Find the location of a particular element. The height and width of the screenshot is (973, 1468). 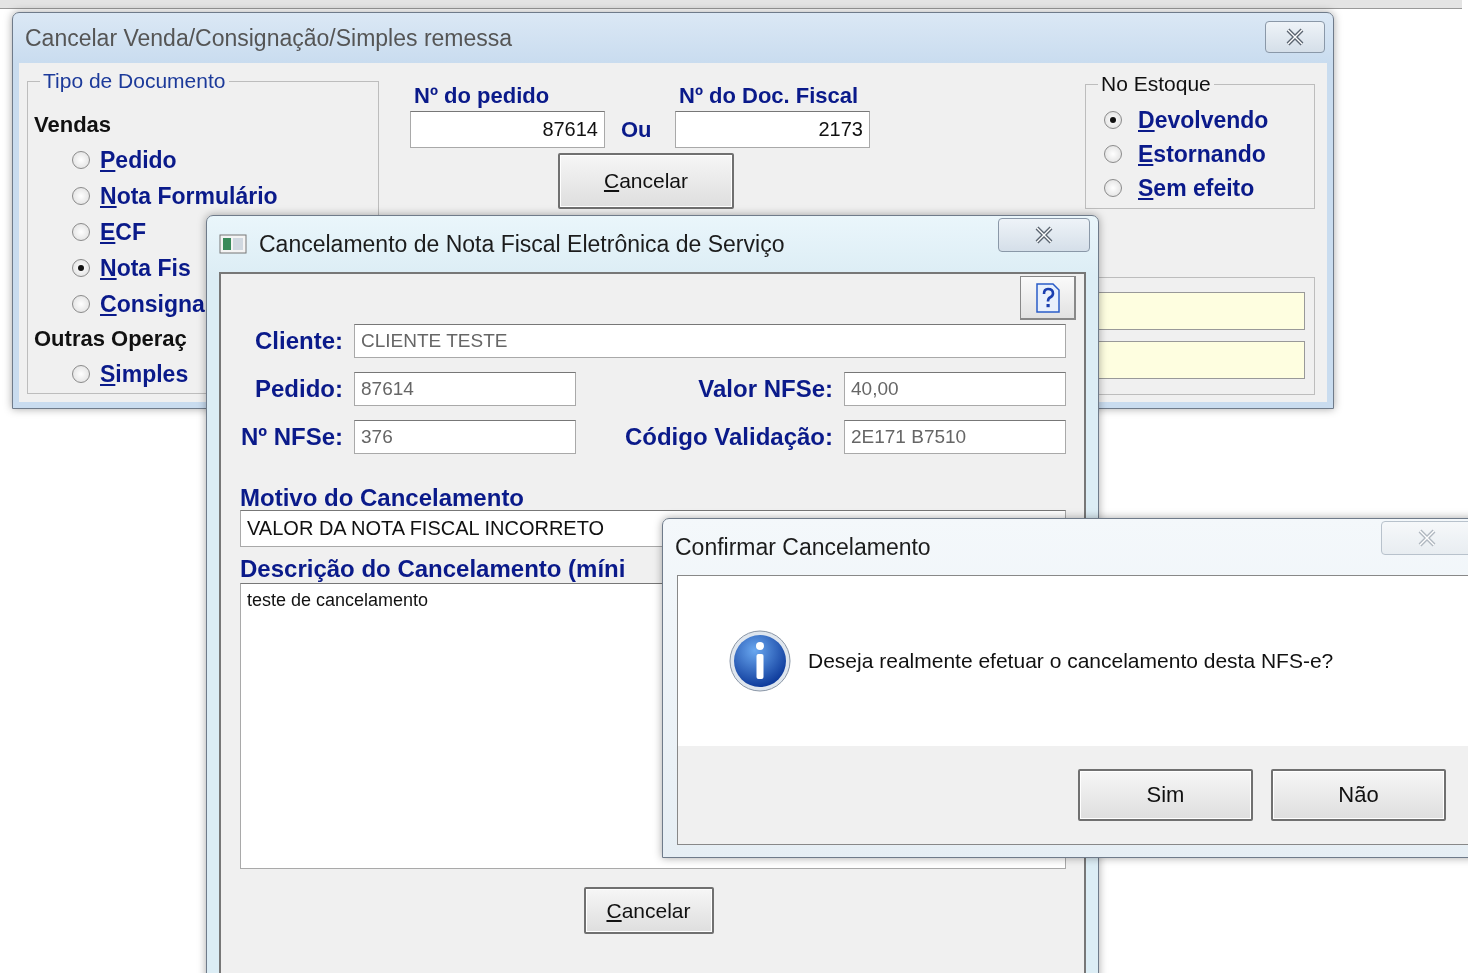

input-field: 87614 is located at coordinates (507, 129).